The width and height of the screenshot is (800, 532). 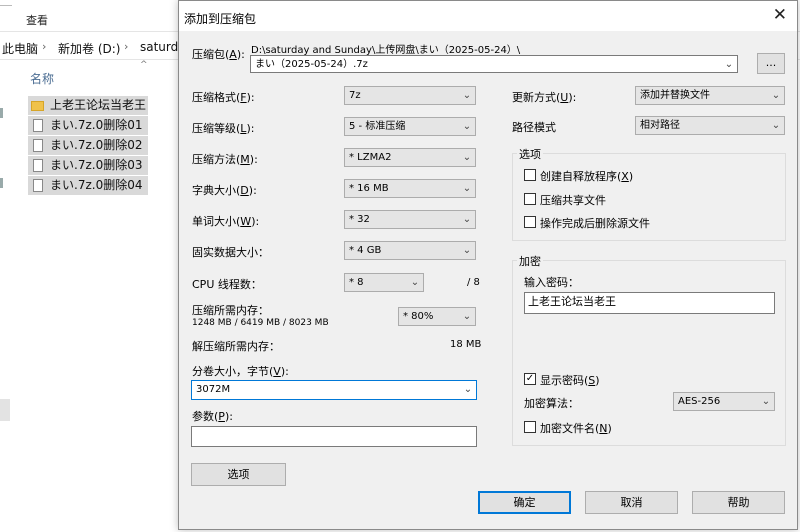 What do you see at coordinates (212, 416) in the screenshot?
I see `params-label: 参数(P):` at bounding box center [212, 416].